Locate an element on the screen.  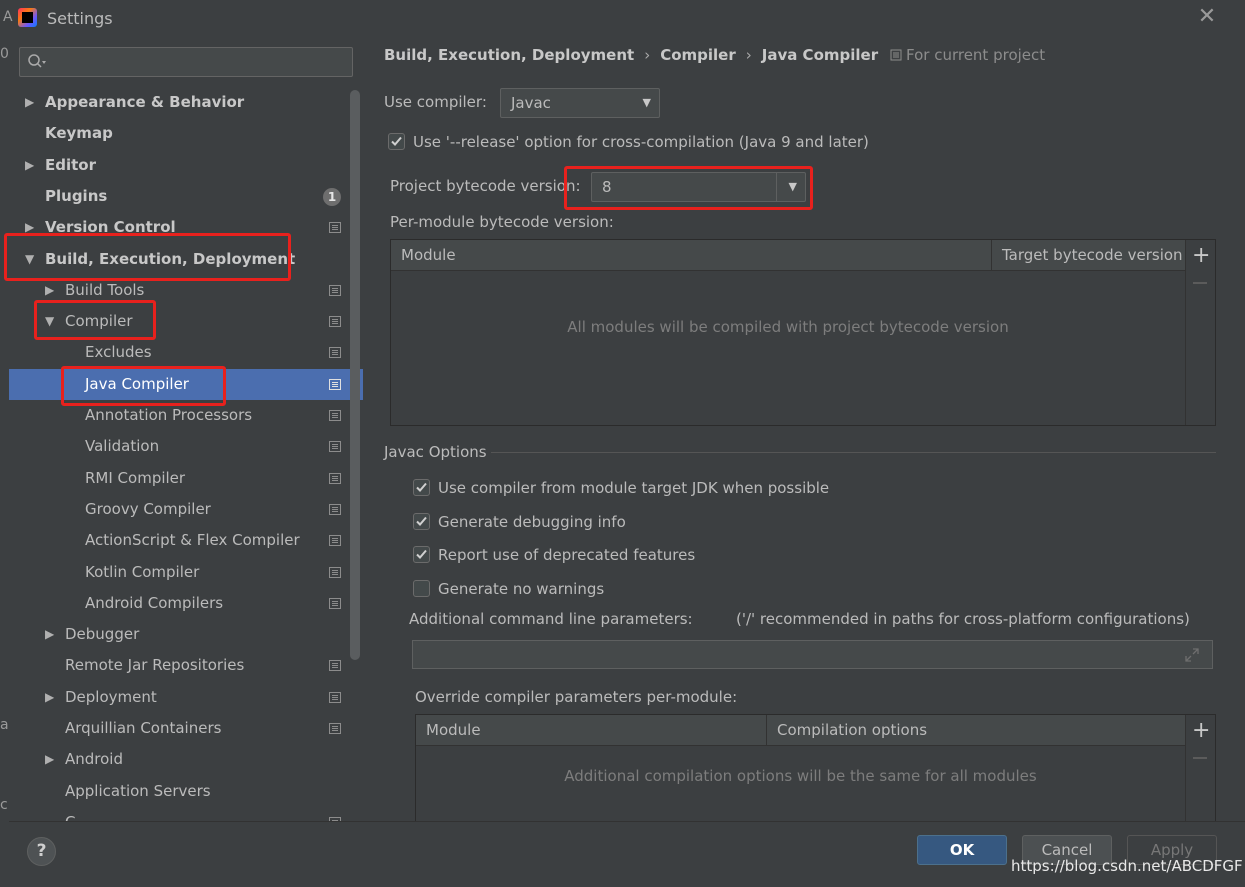
dialog-button-bar: ? OK Cancel Apply is located at coordinates (627, 854).